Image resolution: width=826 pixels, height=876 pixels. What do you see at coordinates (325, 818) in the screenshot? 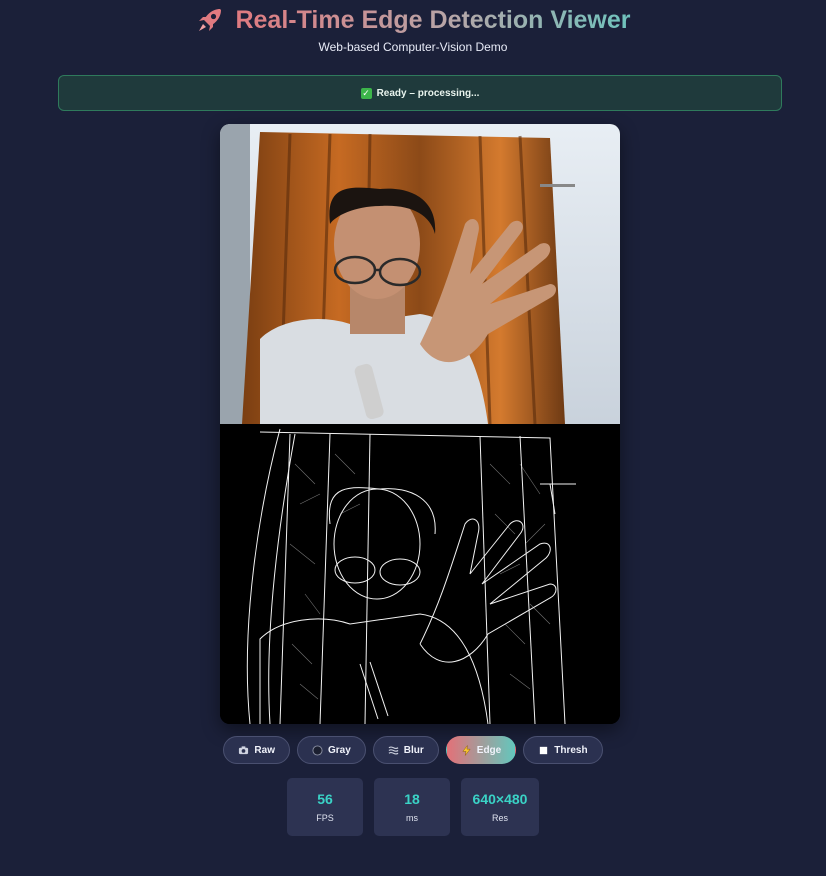
I see `fps-label: FPS` at bounding box center [325, 818].